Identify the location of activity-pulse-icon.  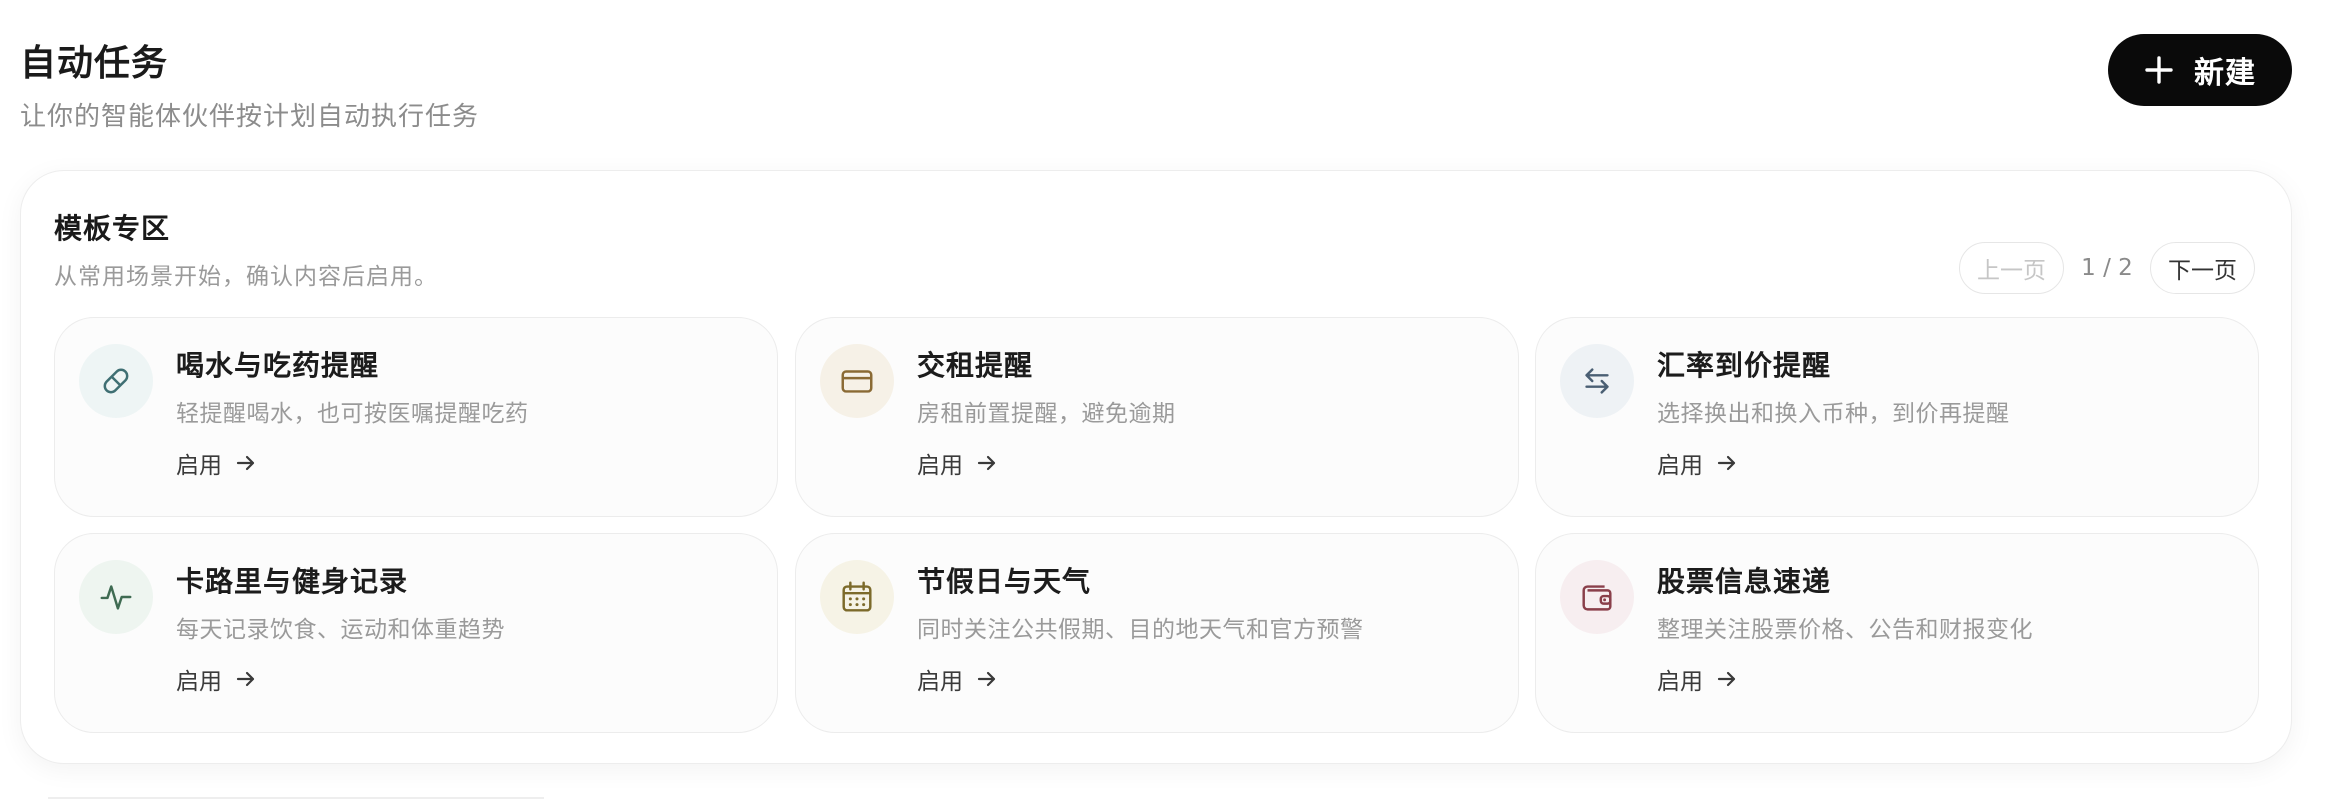
(116, 597).